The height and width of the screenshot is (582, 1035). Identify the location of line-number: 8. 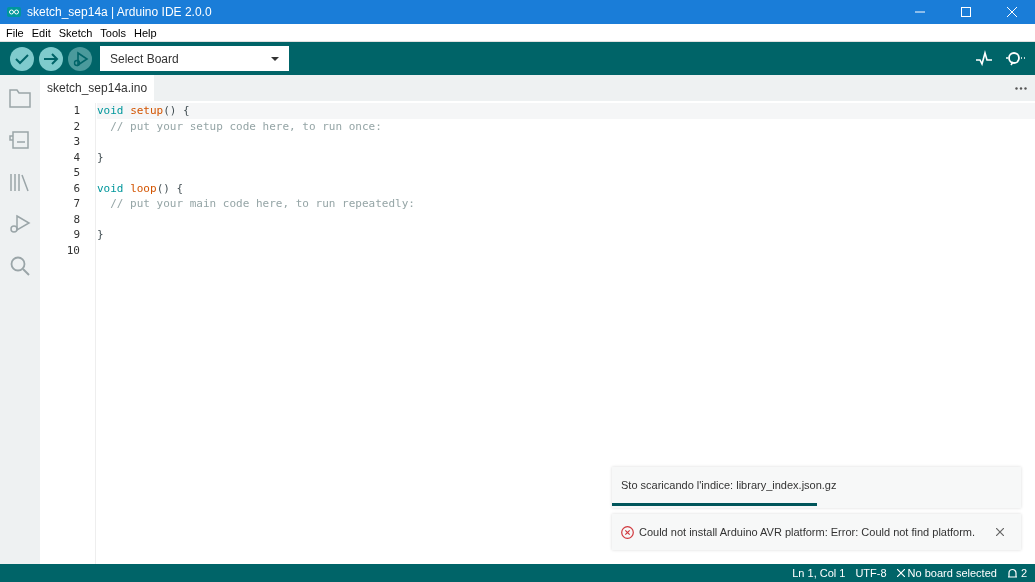
(76, 219).